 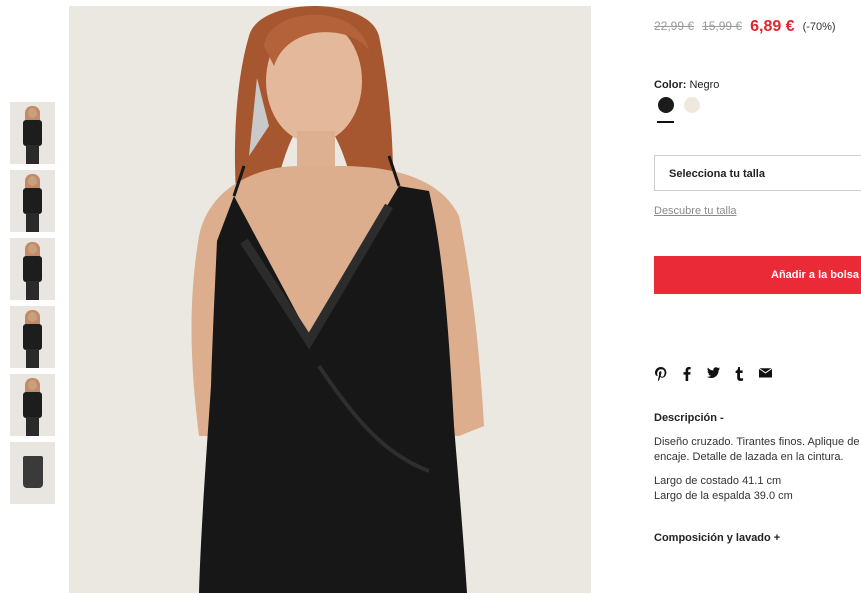 What do you see at coordinates (819, 27) in the screenshot?
I see `discount-badge: (-70%)` at bounding box center [819, 27].